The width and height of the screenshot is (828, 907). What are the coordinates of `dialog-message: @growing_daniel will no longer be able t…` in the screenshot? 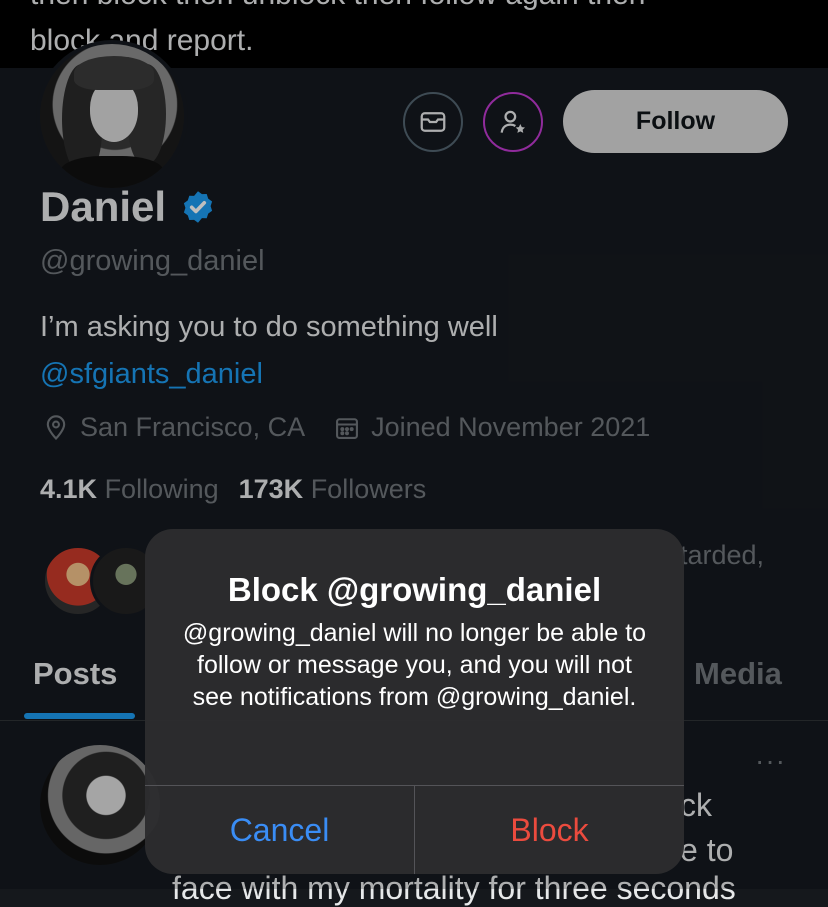 It's located at (414, 665).